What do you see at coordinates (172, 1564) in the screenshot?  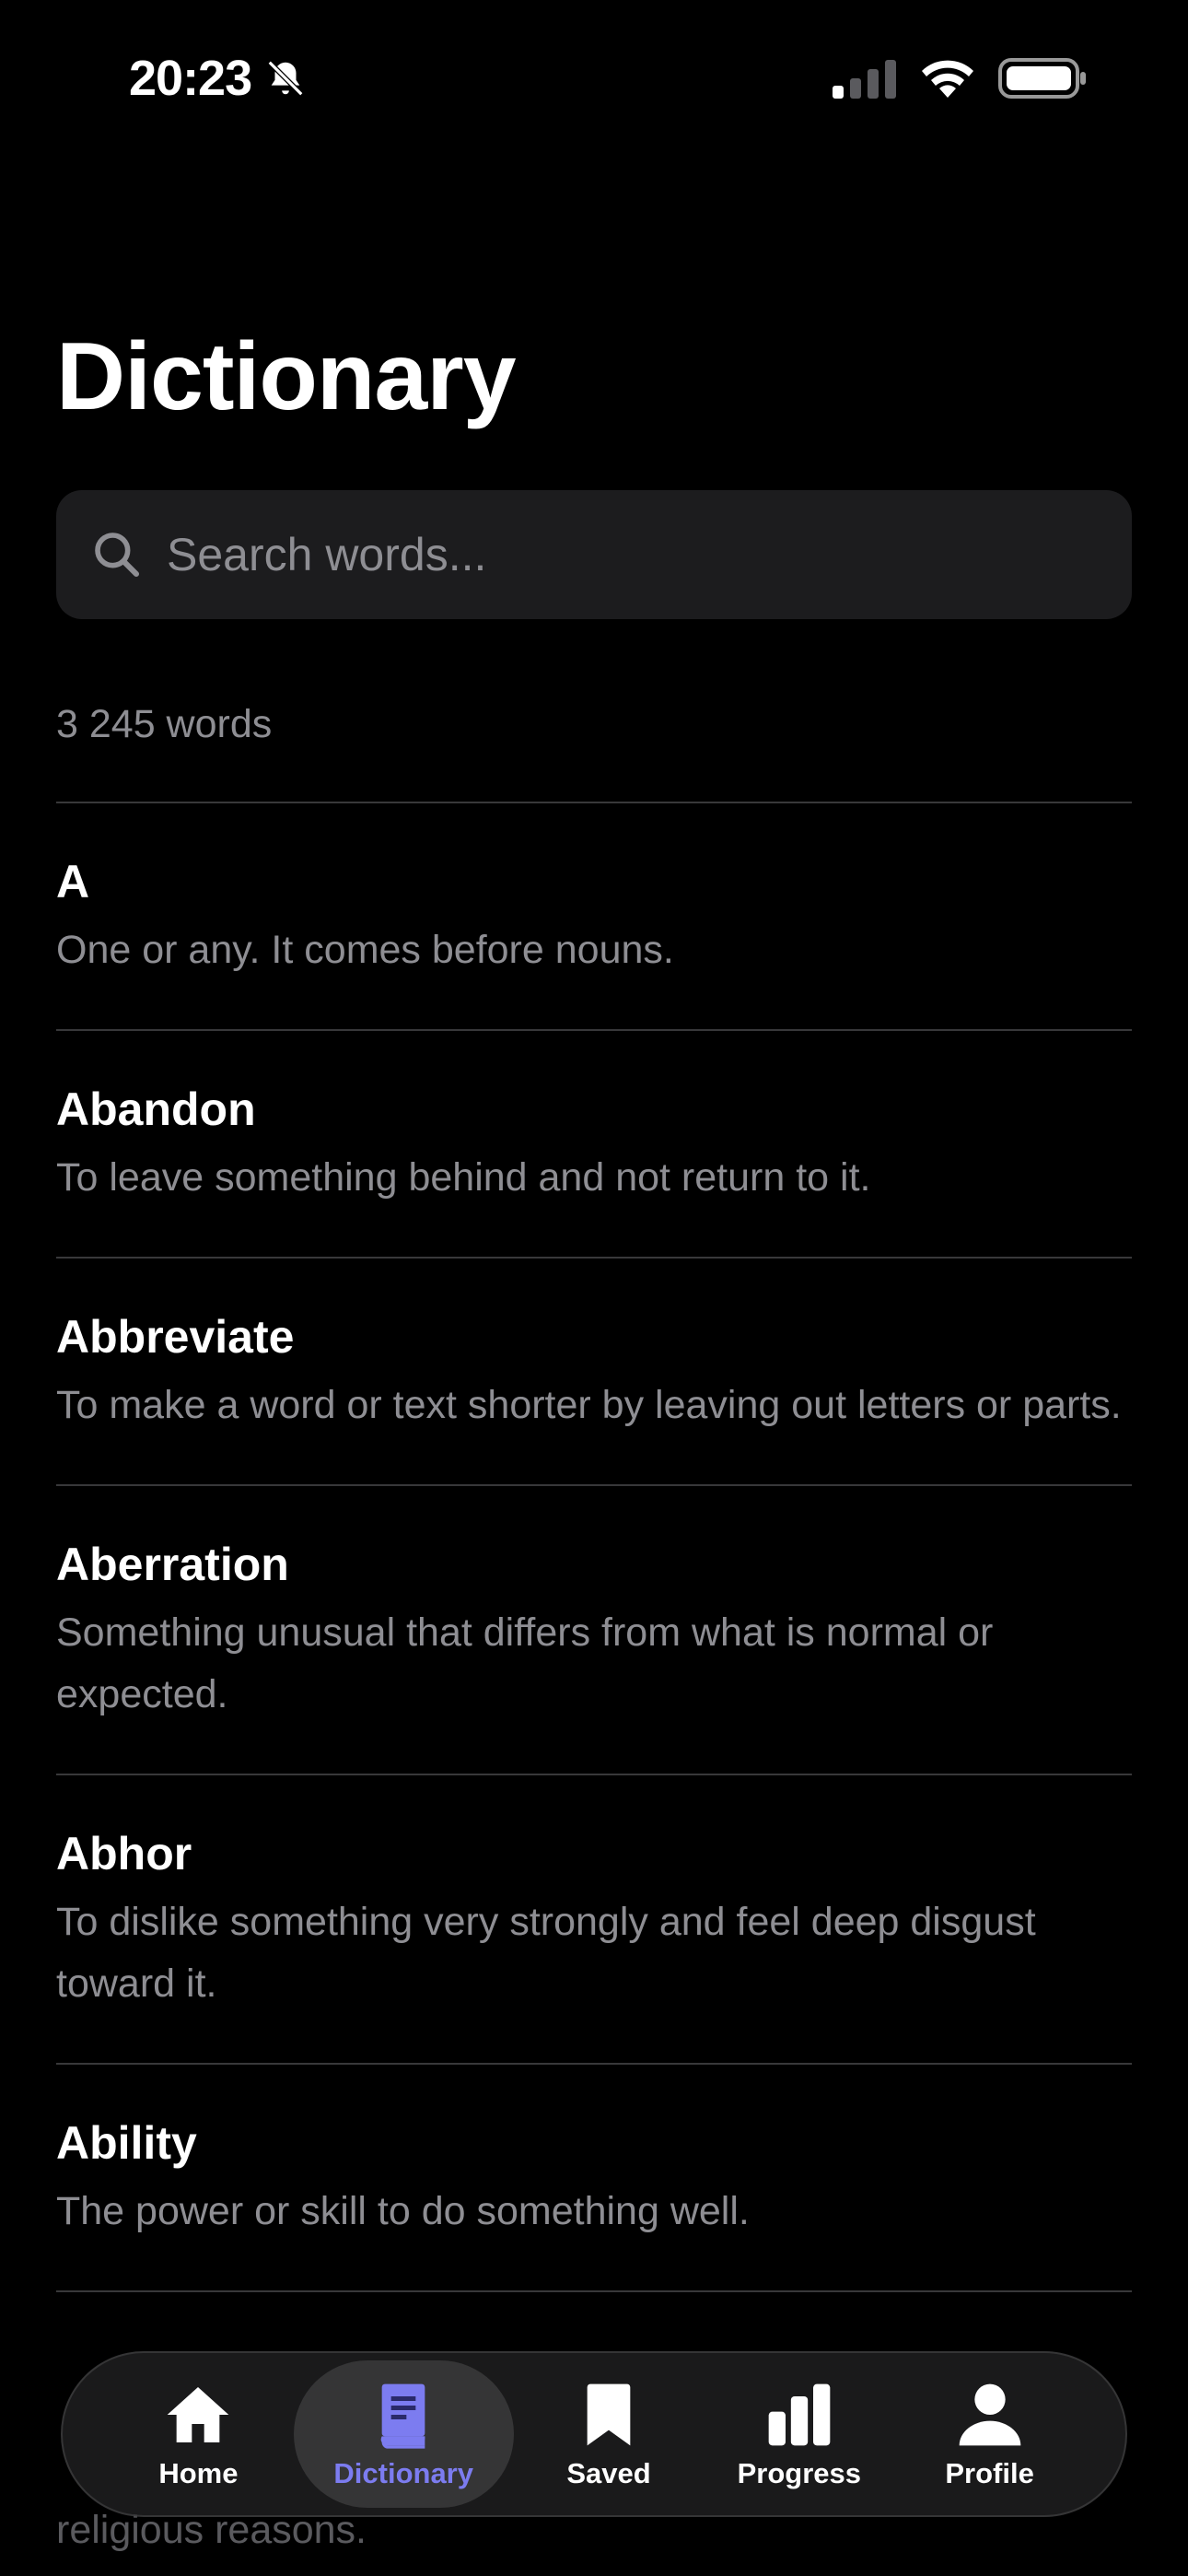 I see `entry-word: Aberration` at bounding box center [172, 1564].